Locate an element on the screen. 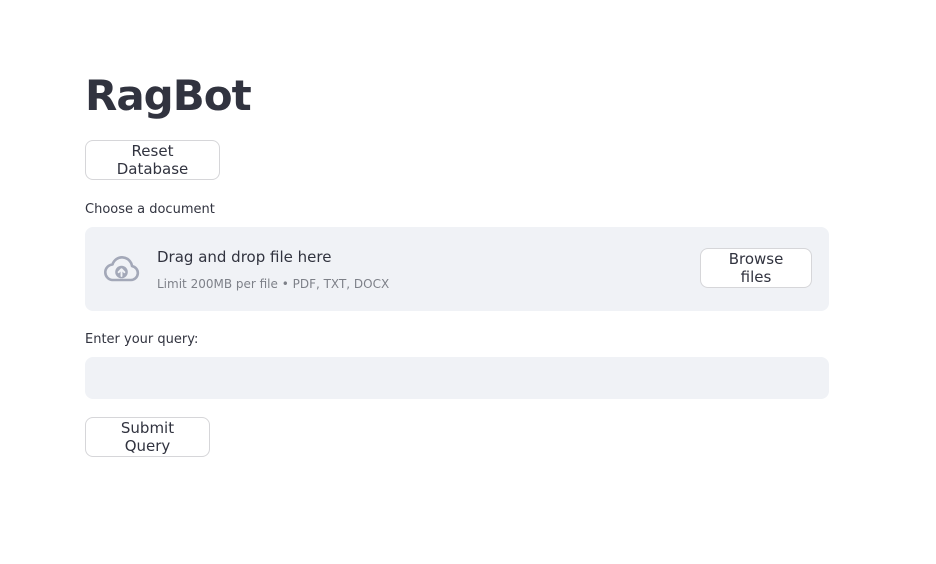 Image resolution: width=936 pixels, height=564 pixels. cloud-upload-icon is located at coordinates (121, 269).